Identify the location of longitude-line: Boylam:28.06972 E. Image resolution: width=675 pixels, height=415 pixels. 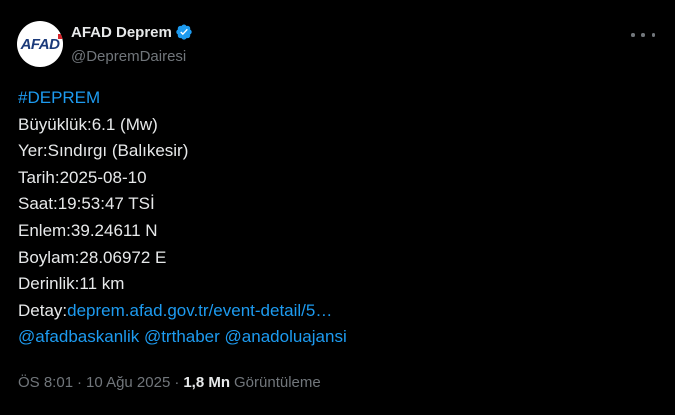
(92, 257).